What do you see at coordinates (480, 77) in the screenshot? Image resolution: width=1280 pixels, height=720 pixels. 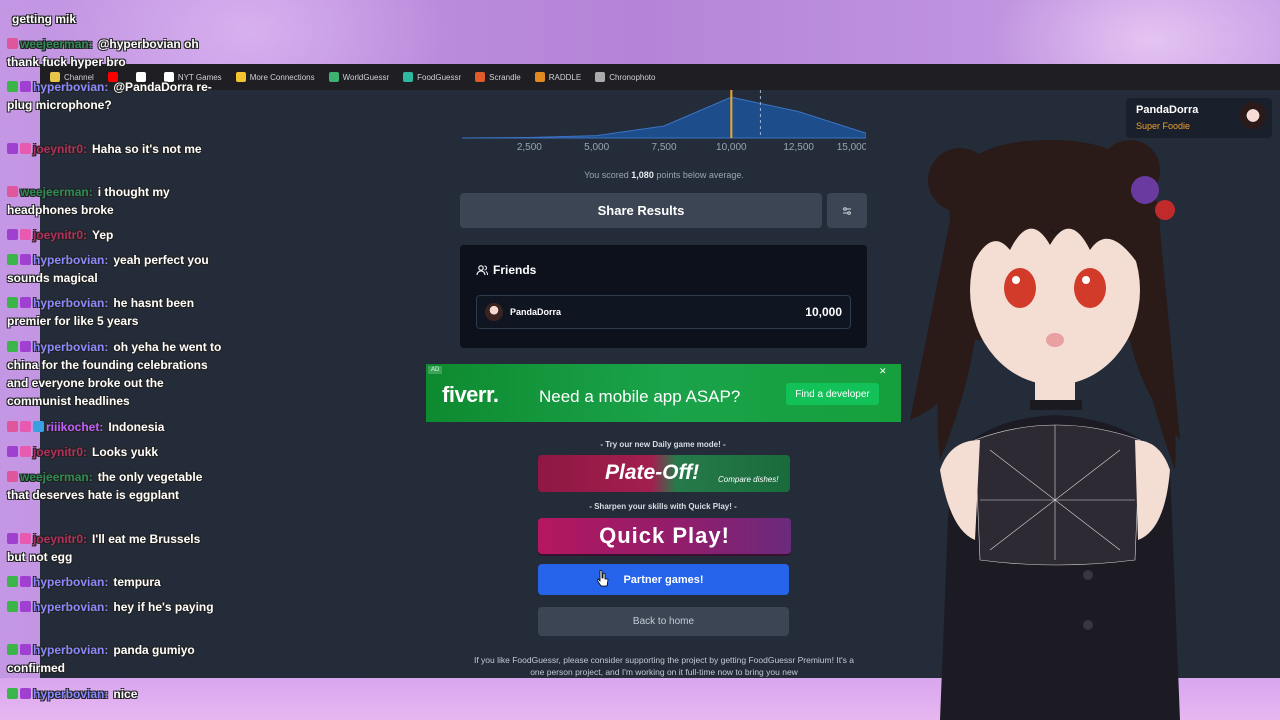 I see `scrandle-icon` at bounding box center [480, 77].